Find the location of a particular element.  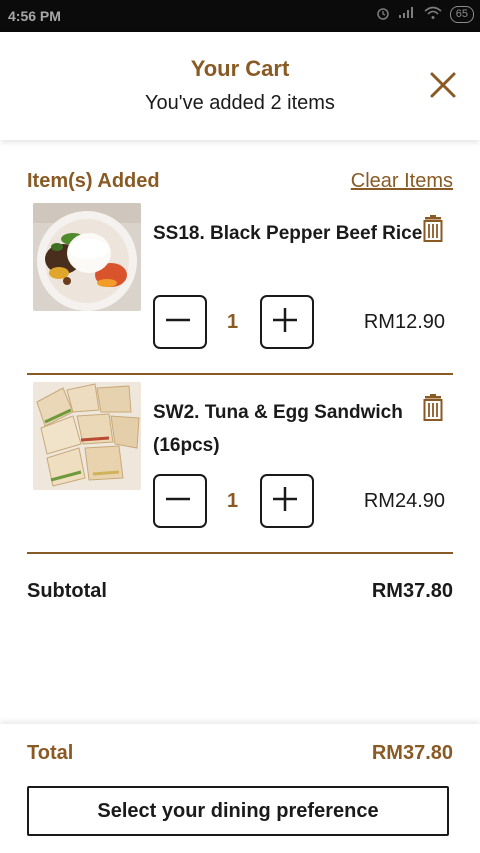

items-count-text: You've added 2 items is located at coordinates (240, 103).